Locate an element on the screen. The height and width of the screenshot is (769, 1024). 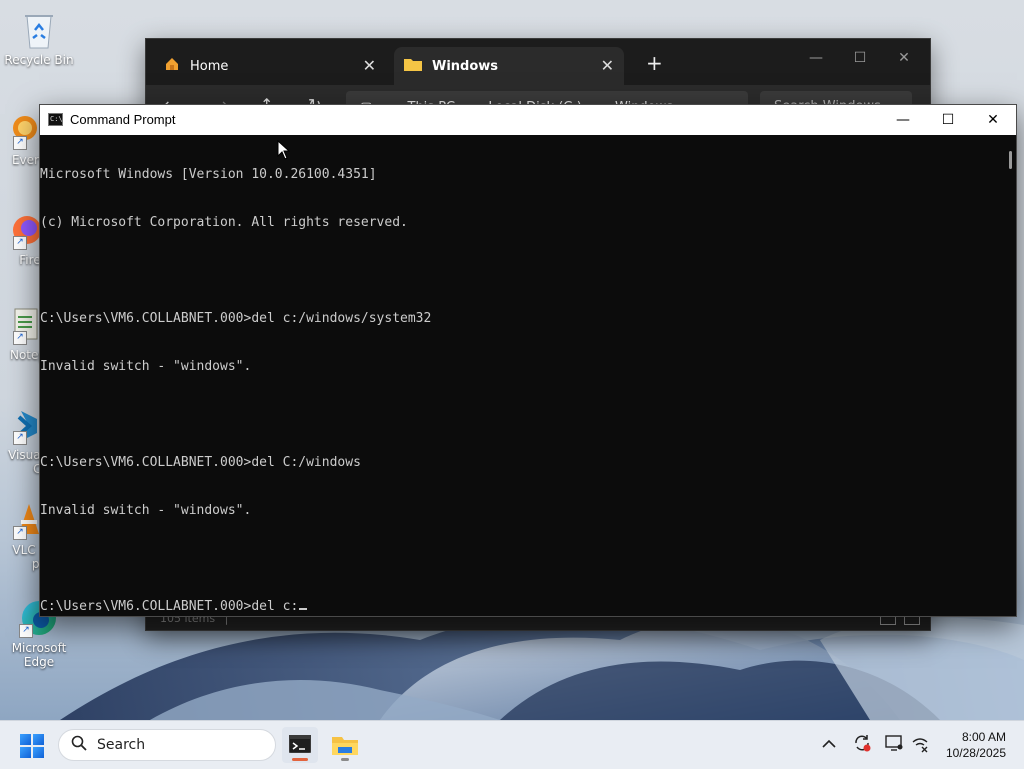
clock-time: 8:00 AM is located at coordinates (983, 737).